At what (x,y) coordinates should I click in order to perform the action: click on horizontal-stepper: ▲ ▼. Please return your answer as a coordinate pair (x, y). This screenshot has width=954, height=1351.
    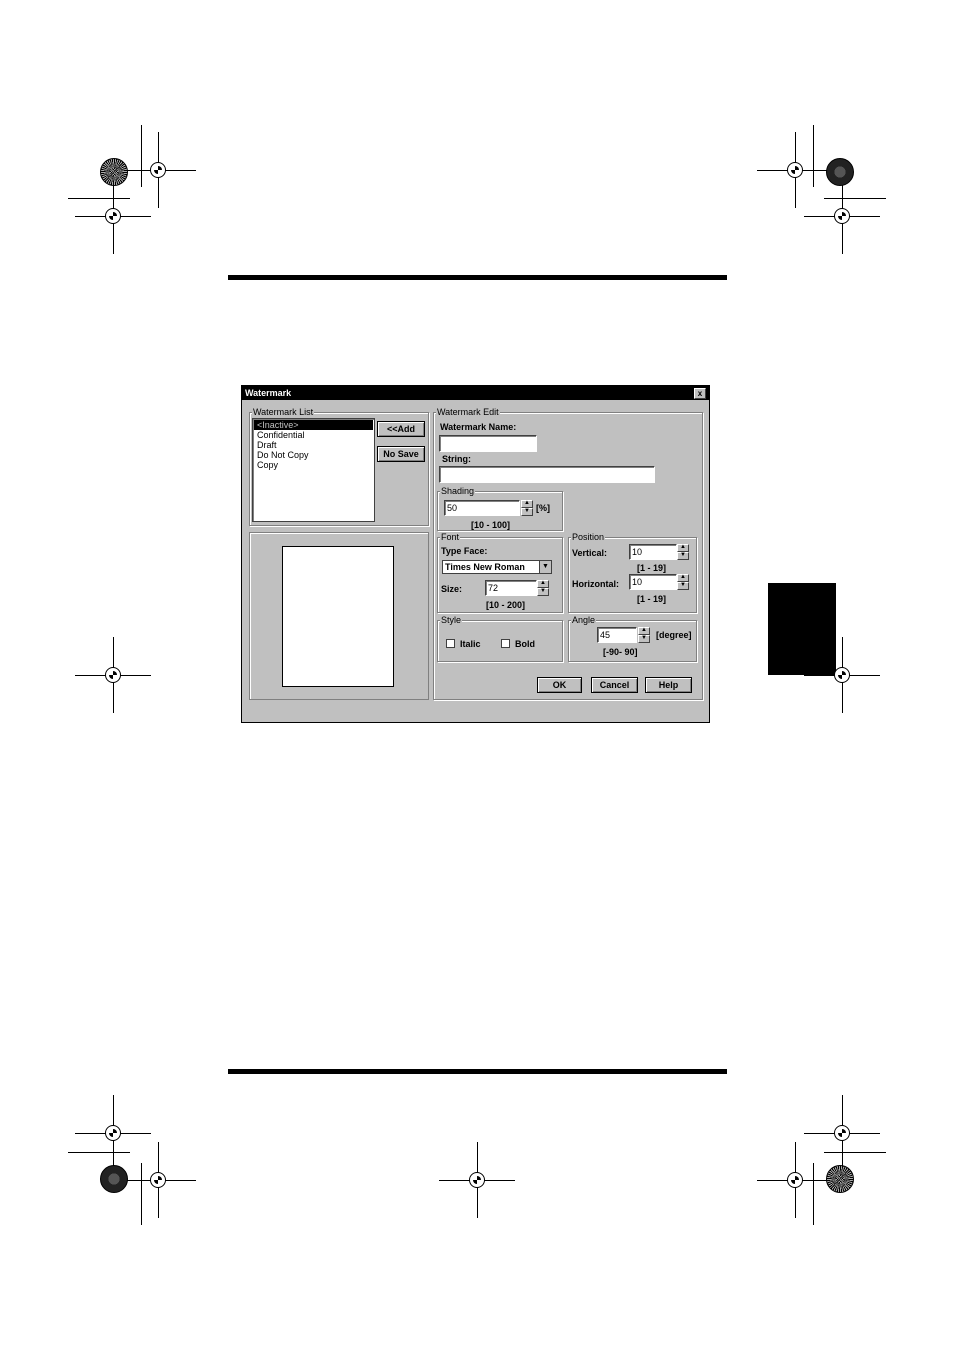
    Looking at the image, I should click on (683, 582).